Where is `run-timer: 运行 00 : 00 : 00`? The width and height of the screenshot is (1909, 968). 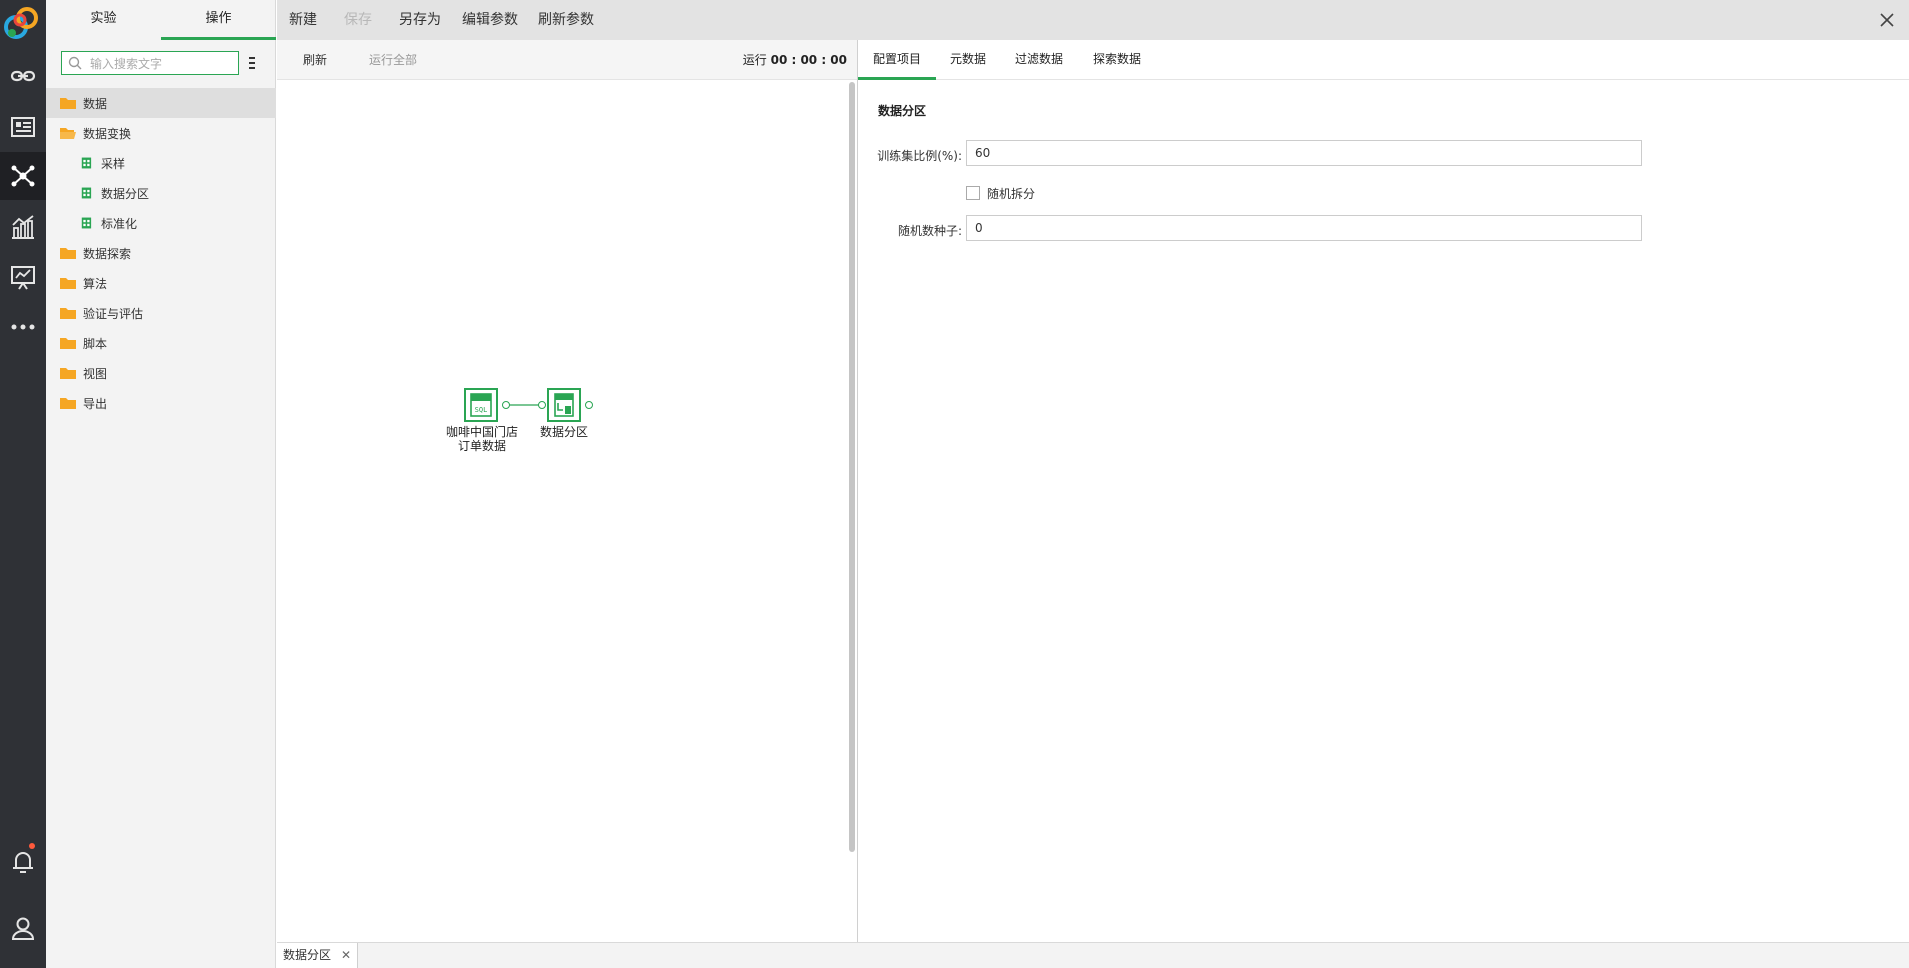
run-timer: 运行 00 : 00 : 00 is located at coordinates (795, 60).